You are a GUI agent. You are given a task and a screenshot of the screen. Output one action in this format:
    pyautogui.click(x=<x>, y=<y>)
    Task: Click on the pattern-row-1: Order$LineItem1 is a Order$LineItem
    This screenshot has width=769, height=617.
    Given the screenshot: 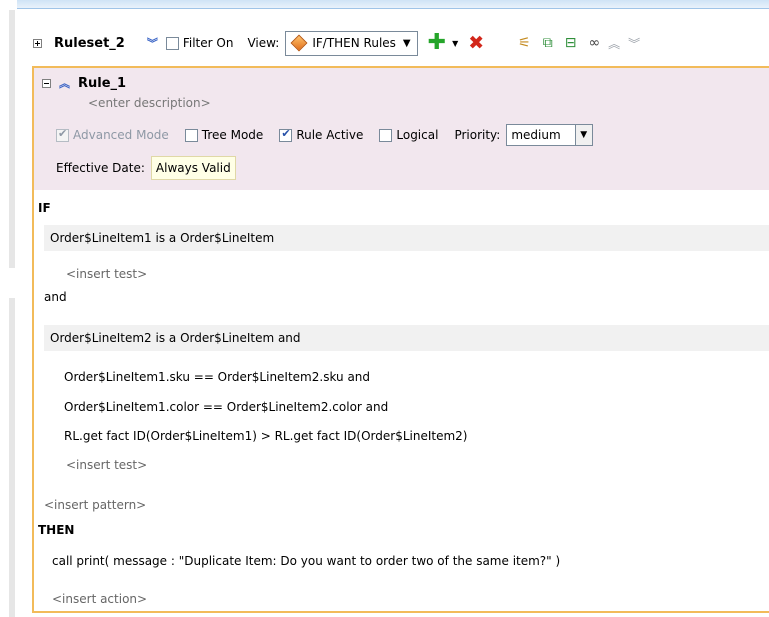 What is the action you would take?
    pyautogui.click(x=406, y=238)
    